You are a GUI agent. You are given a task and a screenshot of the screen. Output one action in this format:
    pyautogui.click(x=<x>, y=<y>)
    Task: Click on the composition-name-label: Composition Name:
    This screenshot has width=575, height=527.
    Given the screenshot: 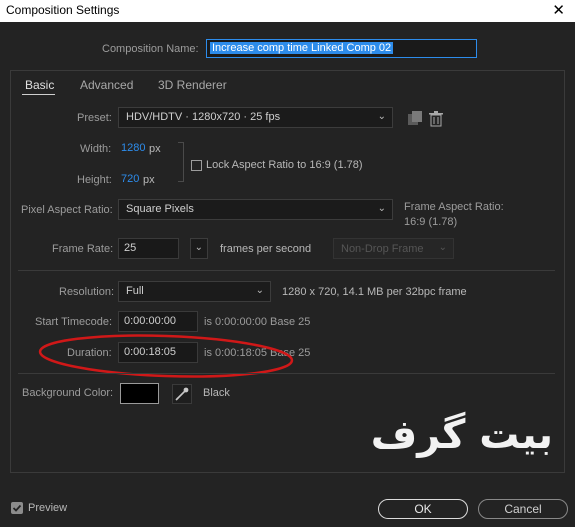 What is the action you would take?
    pyautogui.click(x=150, y=49)
    